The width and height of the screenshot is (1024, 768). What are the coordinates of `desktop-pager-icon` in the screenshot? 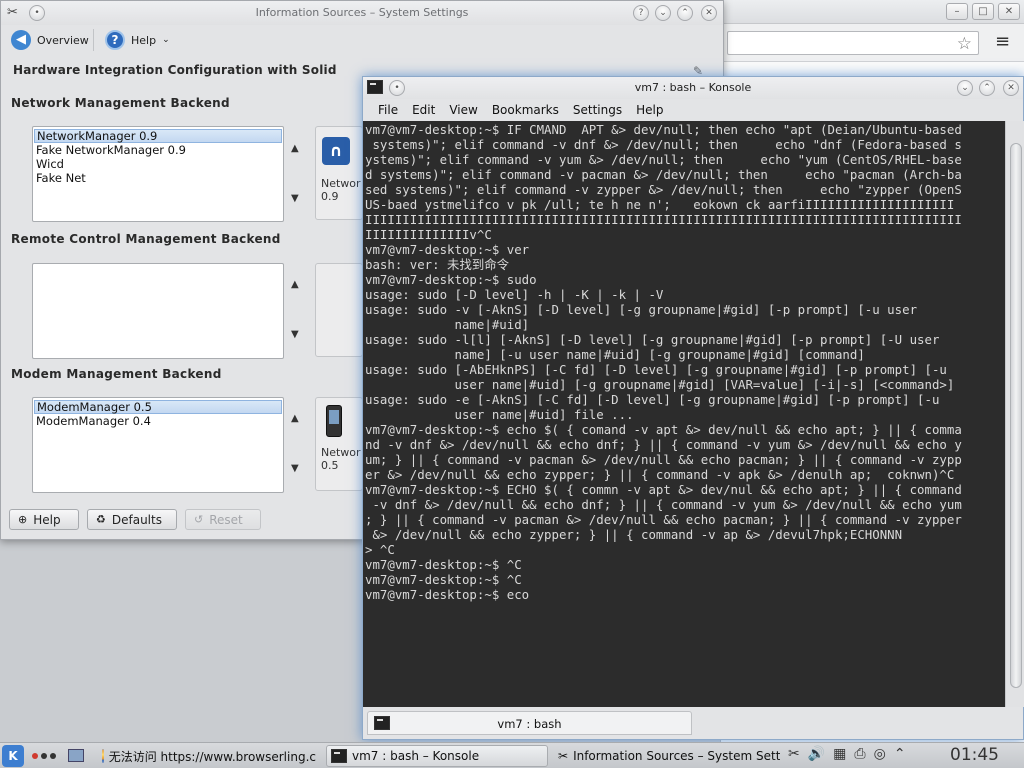 It's located at (76, 755).